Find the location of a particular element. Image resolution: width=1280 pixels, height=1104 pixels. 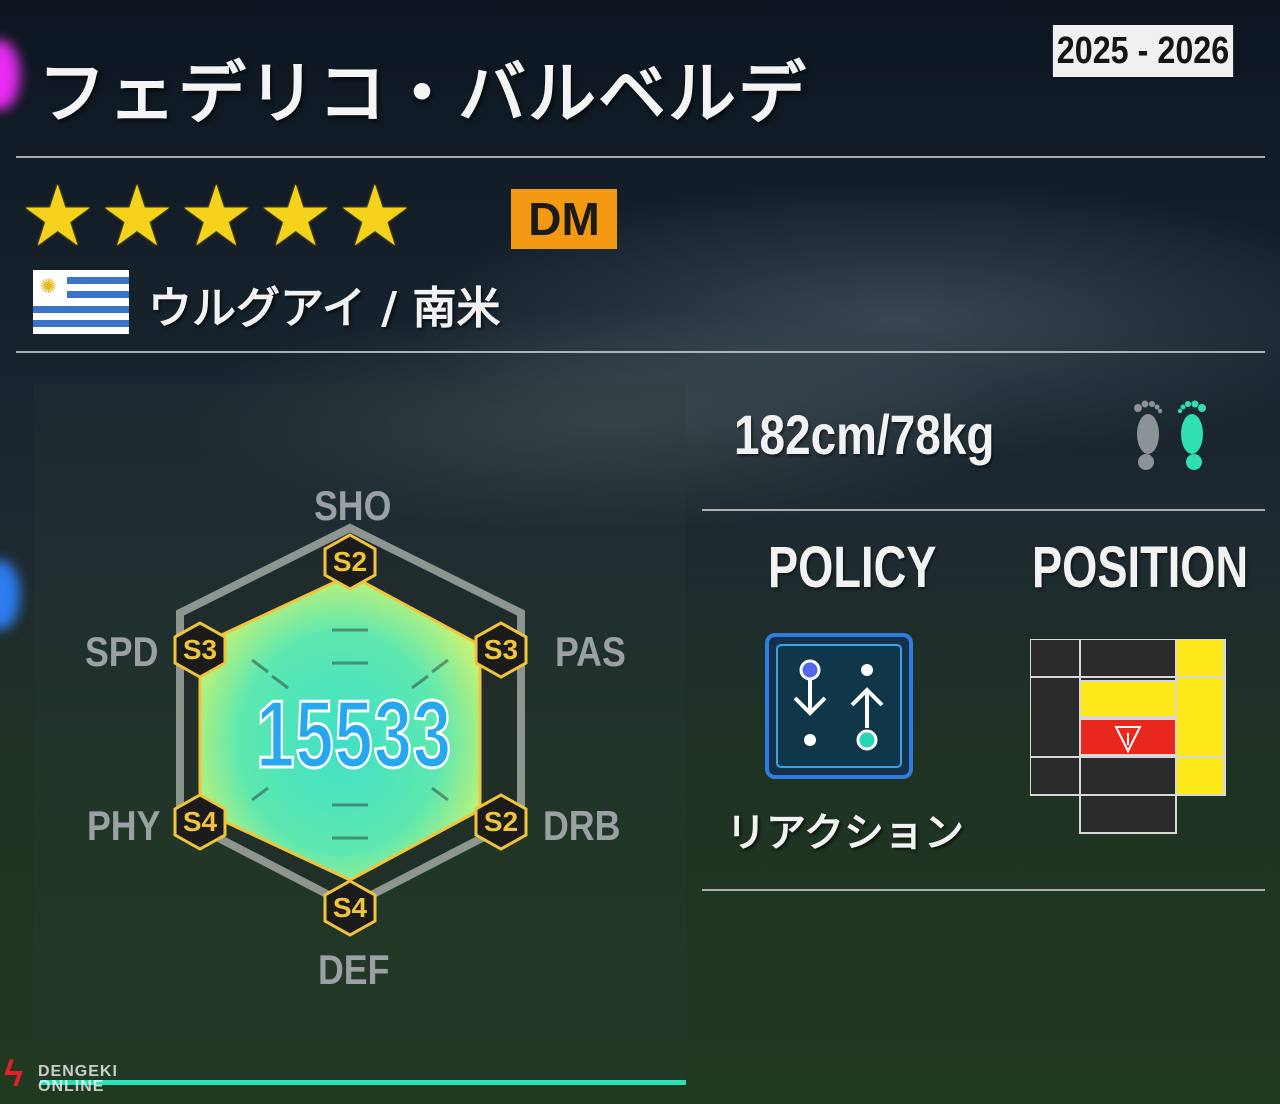

position-heatmap is located at coordinates (1128, 736).